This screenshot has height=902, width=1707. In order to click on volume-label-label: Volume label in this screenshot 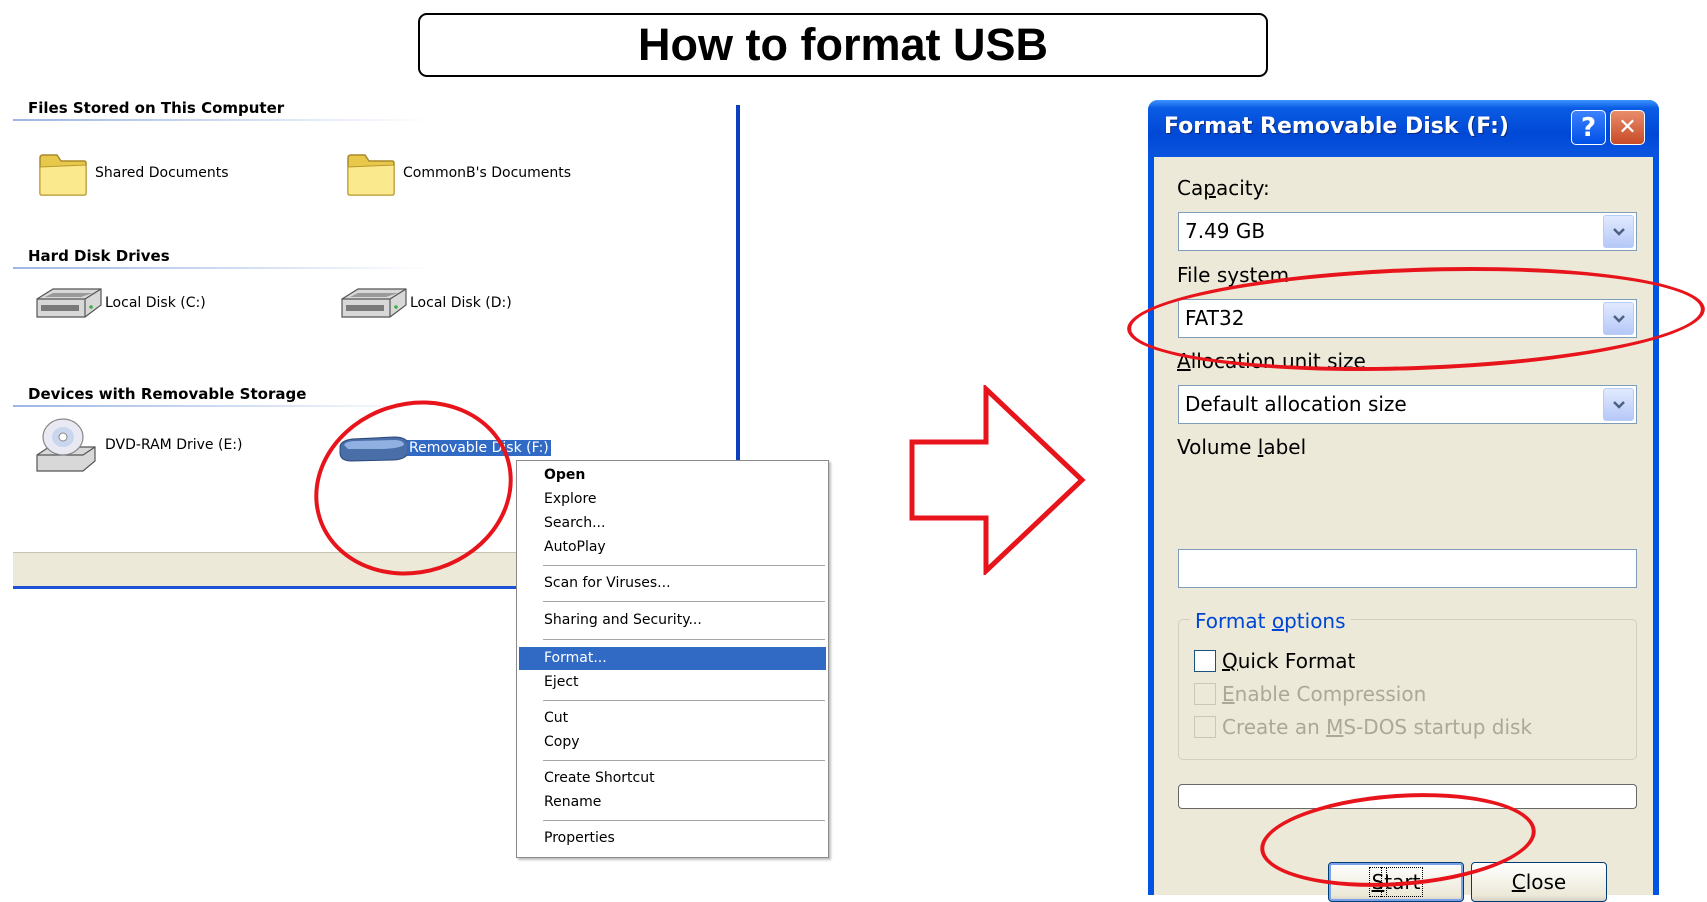, I will do `click(1242, 447)`.